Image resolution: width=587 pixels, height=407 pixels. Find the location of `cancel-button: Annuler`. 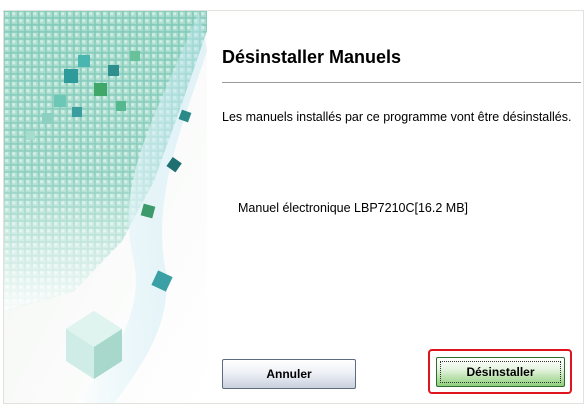

cancel-button: Annuler is located at coordinates (289, 374).